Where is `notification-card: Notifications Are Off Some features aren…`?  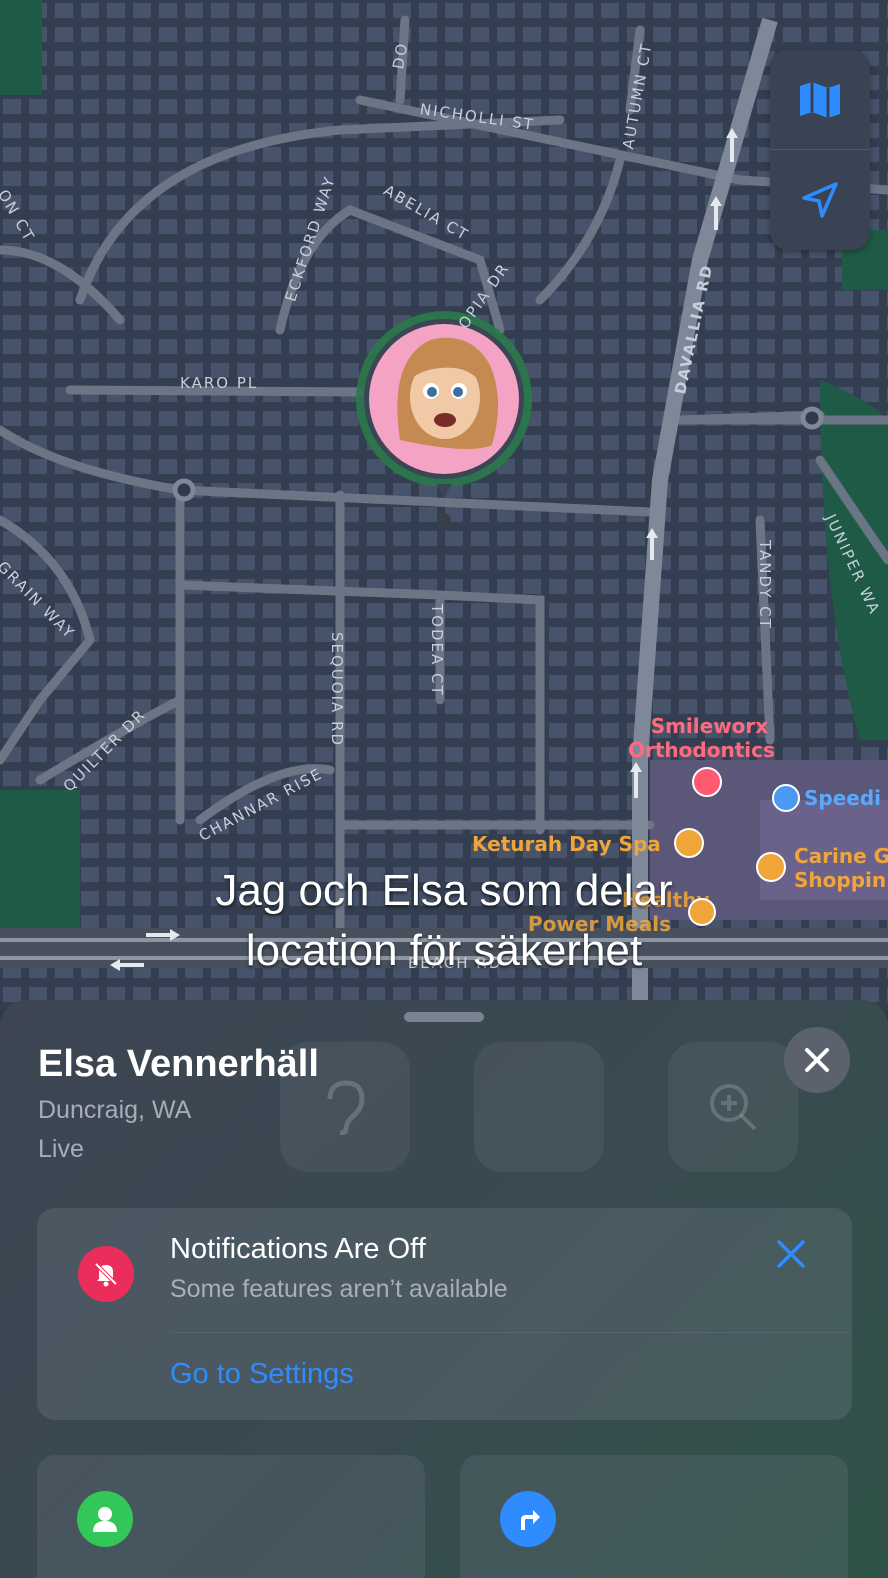
notification-card: Notifications Are Off Some features aren… is located at coordinates (444, 1314).